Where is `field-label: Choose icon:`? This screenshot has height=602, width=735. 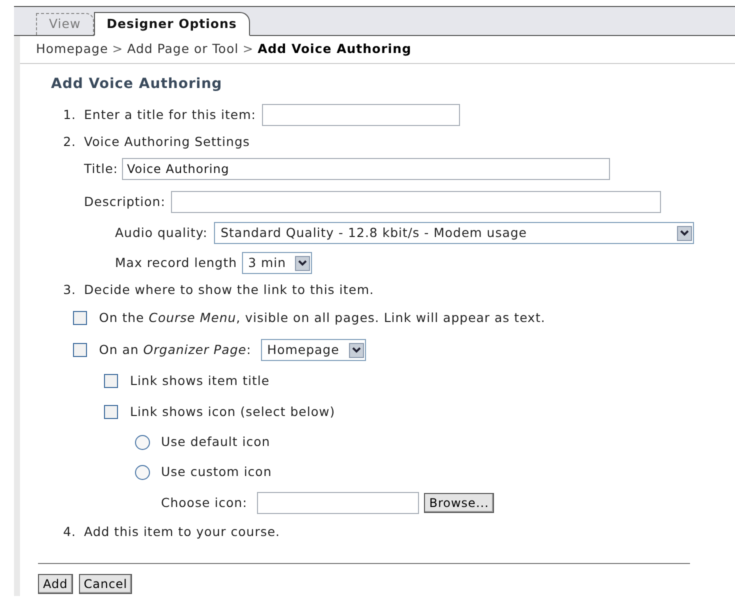 field-label: Choose icon: is located at coordinates (204, 503).